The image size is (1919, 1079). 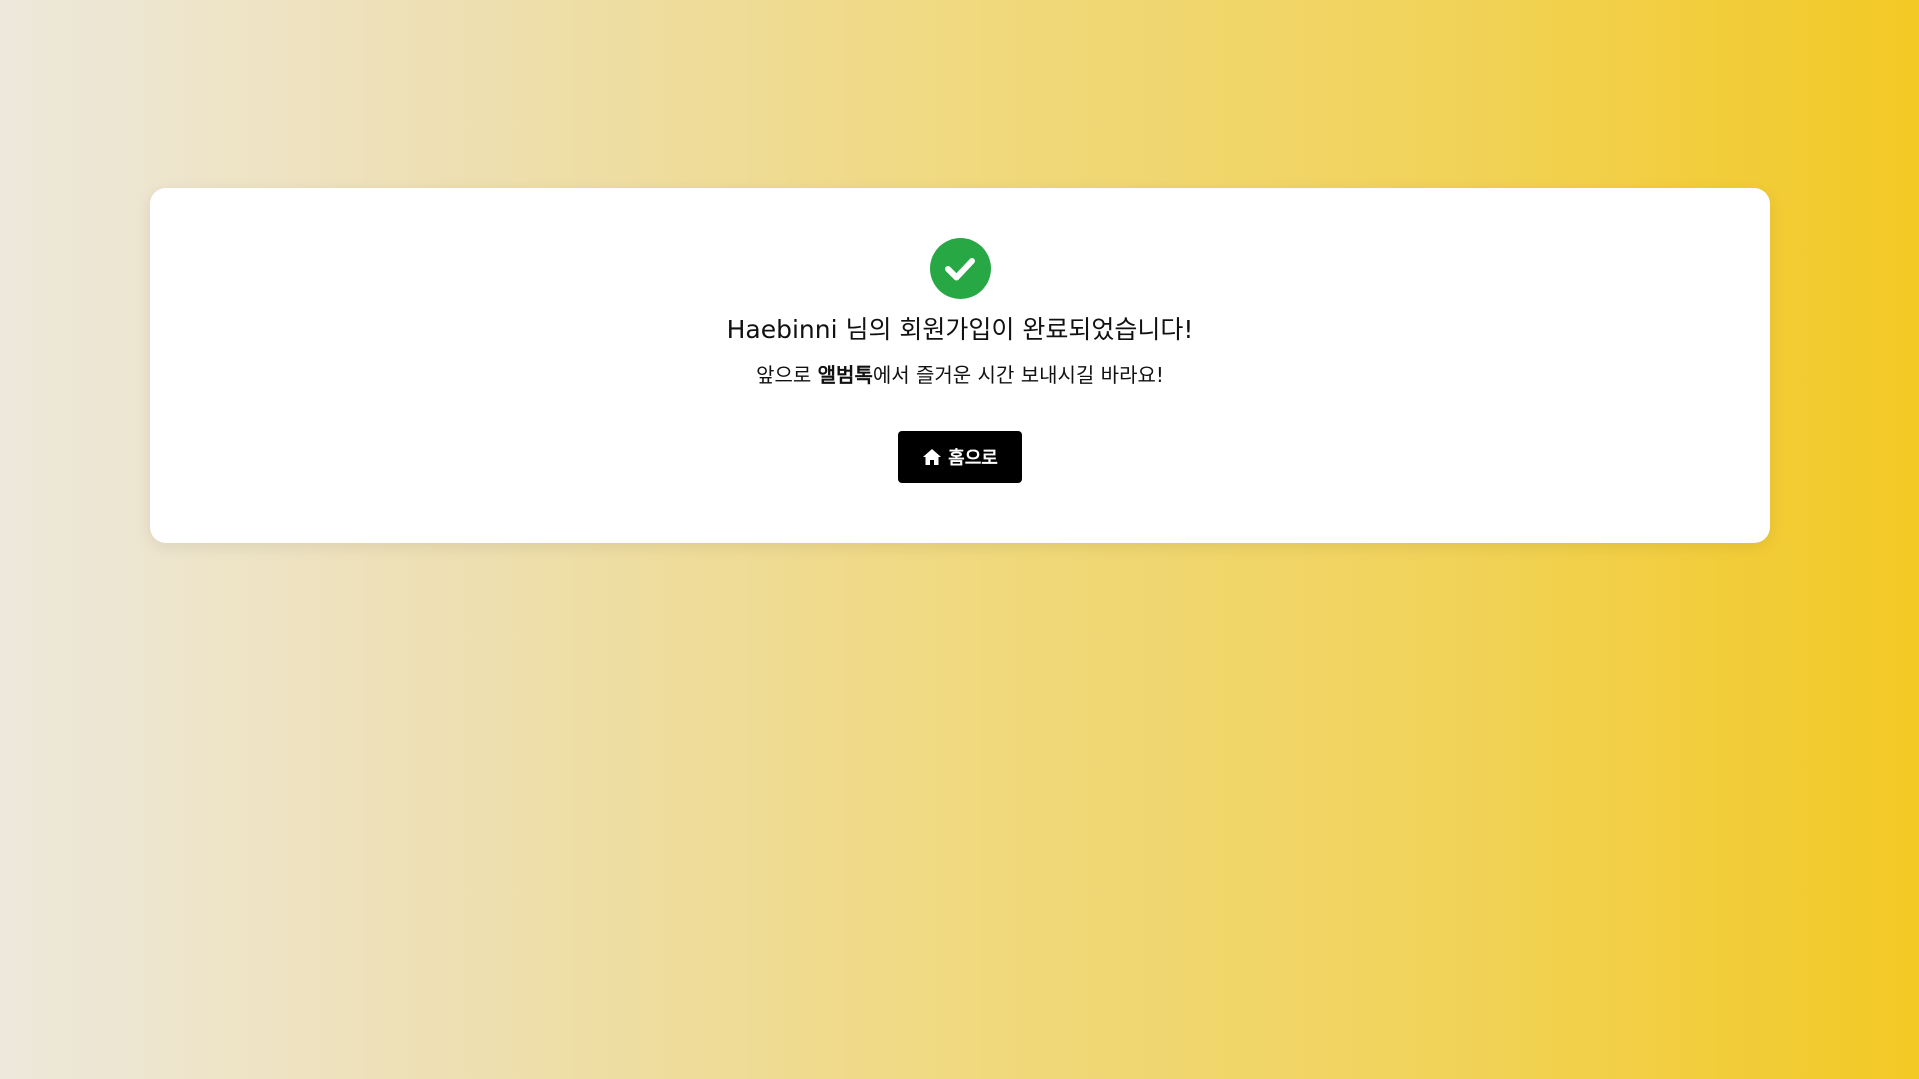 What do you see at coordinates (845, 375) in the screenshot?
I see `brand-name: 앨범톡` at bounding box center [845, 375].